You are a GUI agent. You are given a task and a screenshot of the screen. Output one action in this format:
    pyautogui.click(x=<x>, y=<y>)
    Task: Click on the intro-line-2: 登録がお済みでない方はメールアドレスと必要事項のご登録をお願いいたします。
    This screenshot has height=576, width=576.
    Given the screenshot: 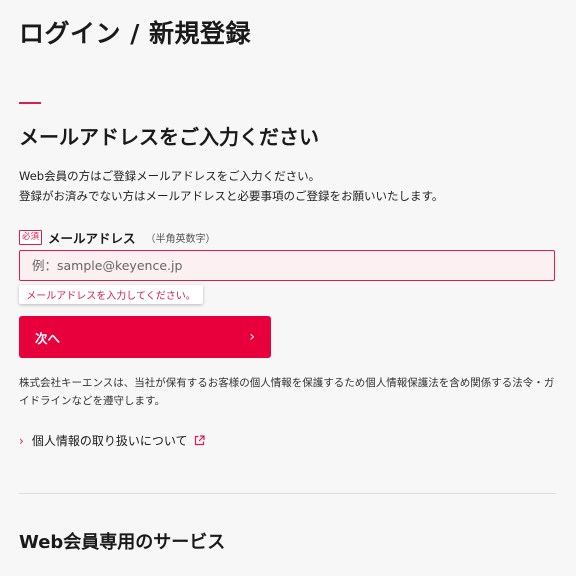 What is the action you would take?
    pyautogui.click(x=231, y=196)
    